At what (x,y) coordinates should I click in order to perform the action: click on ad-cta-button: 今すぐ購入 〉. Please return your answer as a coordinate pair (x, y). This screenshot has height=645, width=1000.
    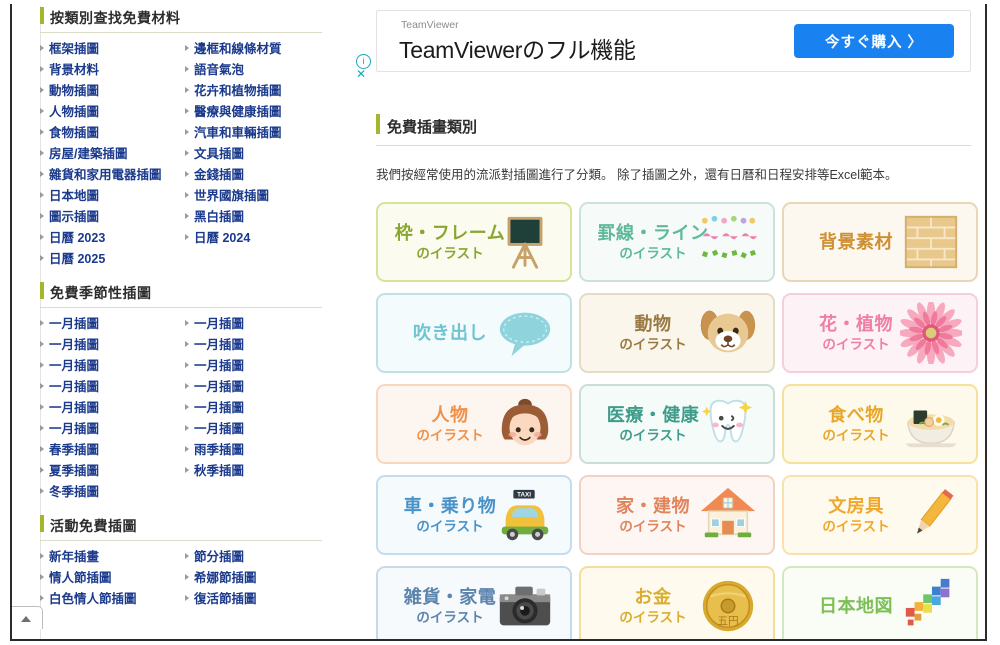
    Looking at the image, I should click on (874, 41).